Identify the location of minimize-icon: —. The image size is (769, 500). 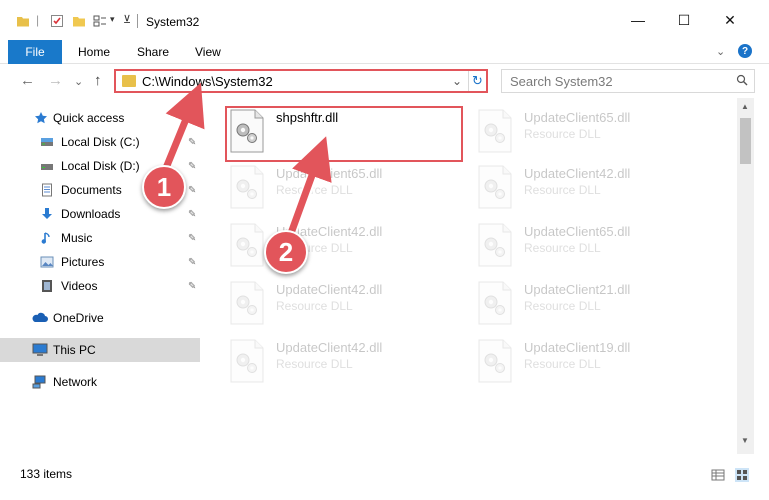
(638, 20).